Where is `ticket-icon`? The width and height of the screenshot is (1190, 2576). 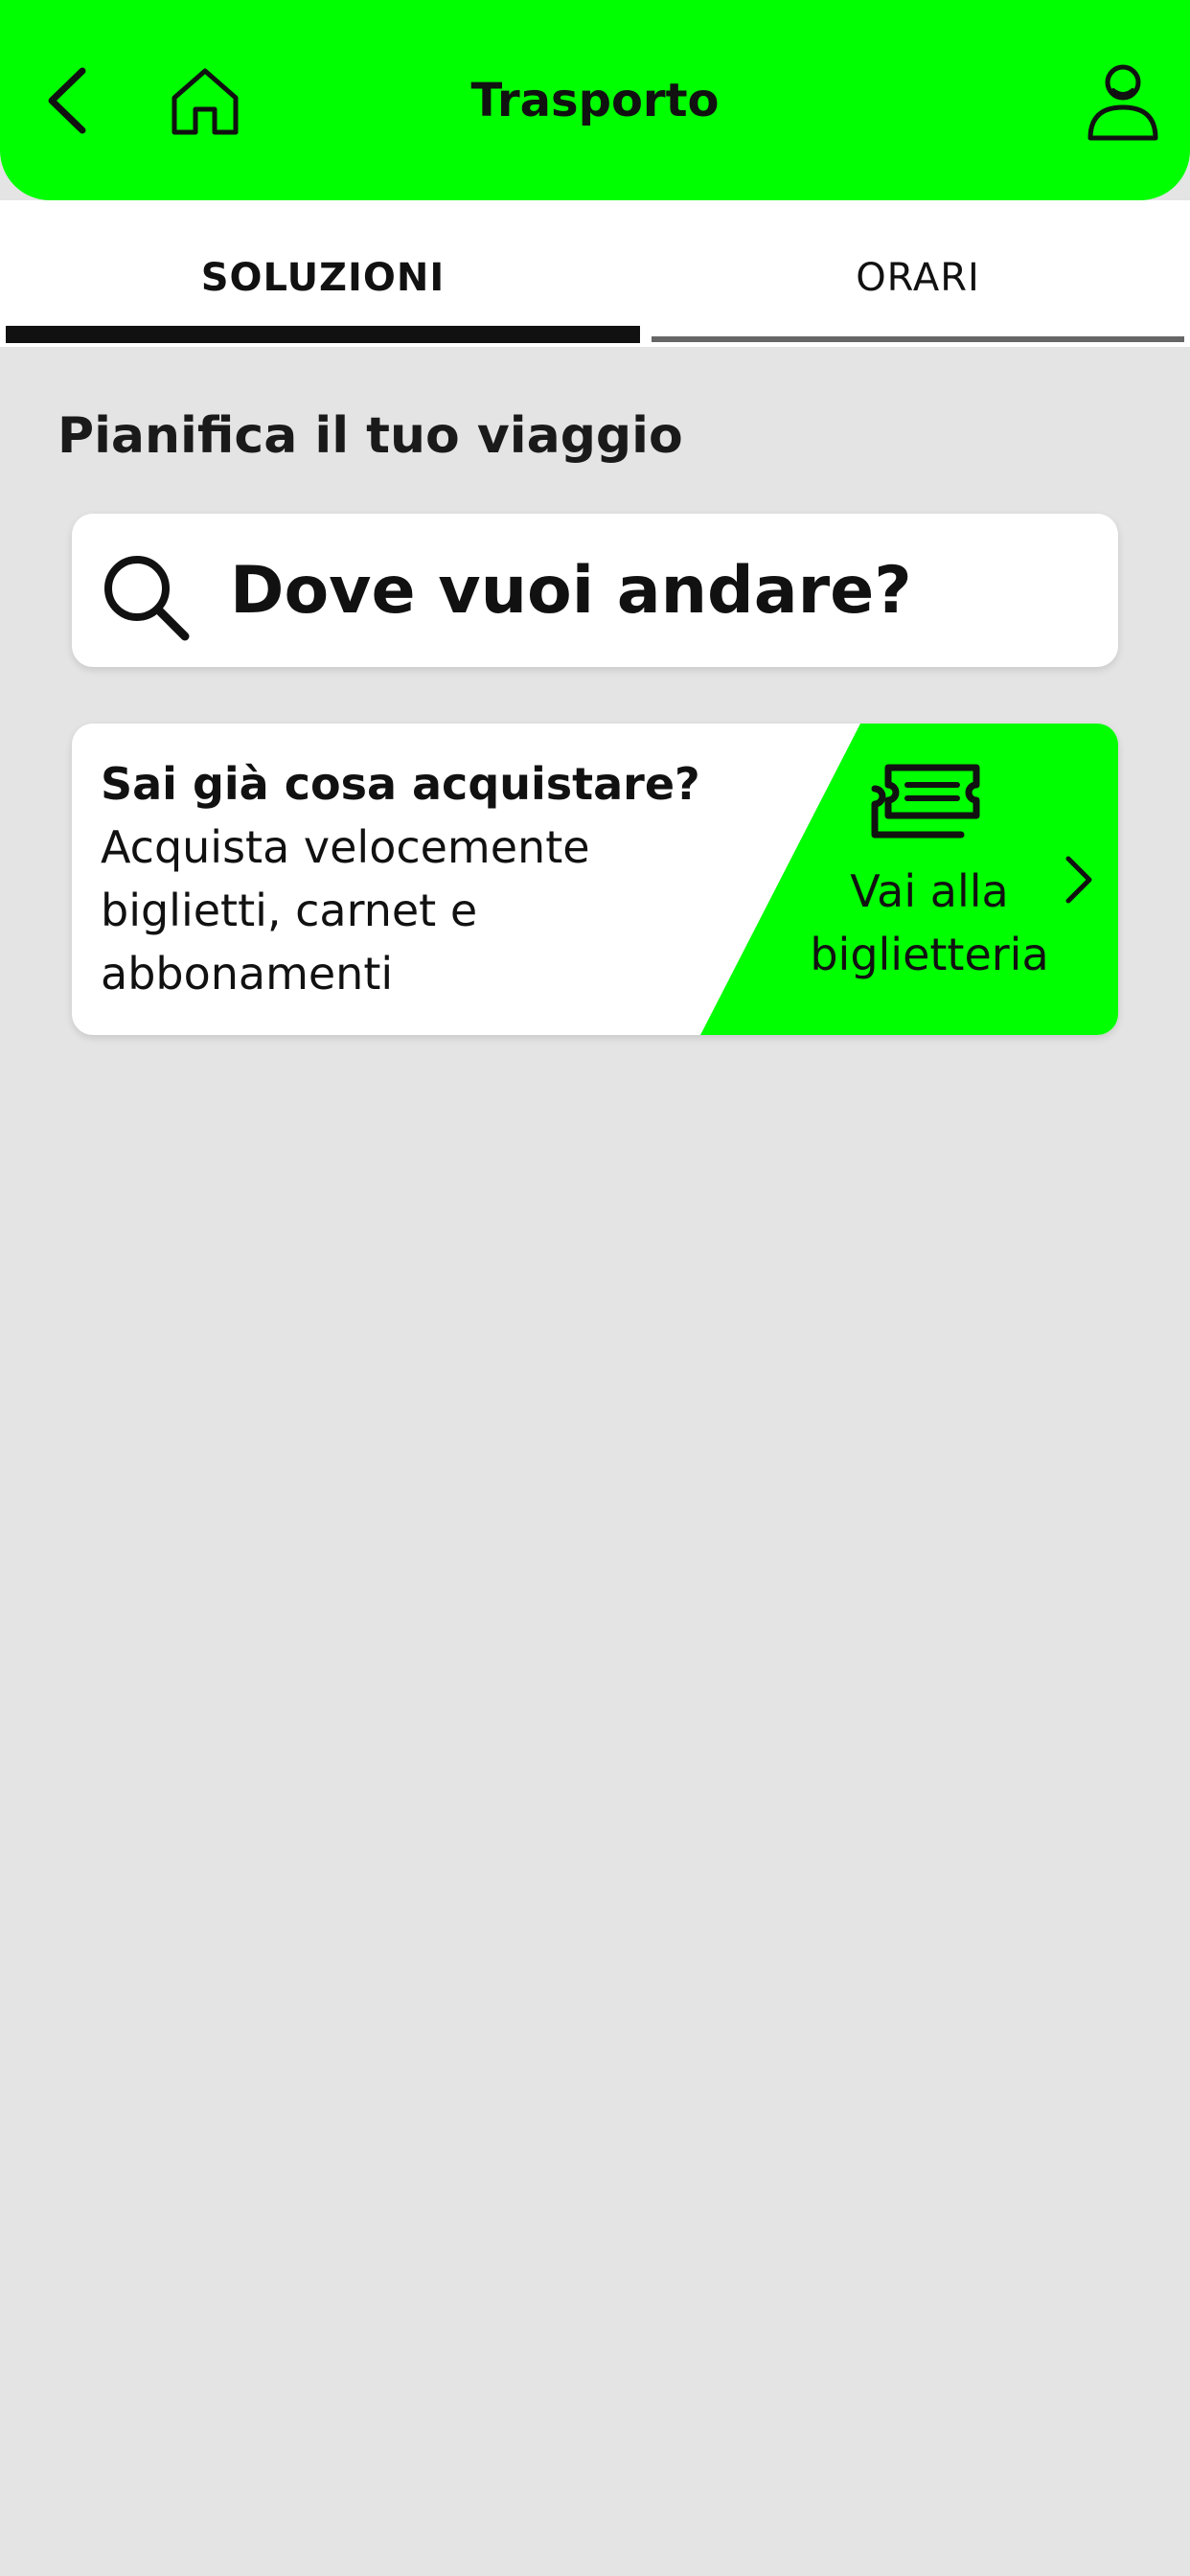
ticket-icon is located at coordinates (929, 802).